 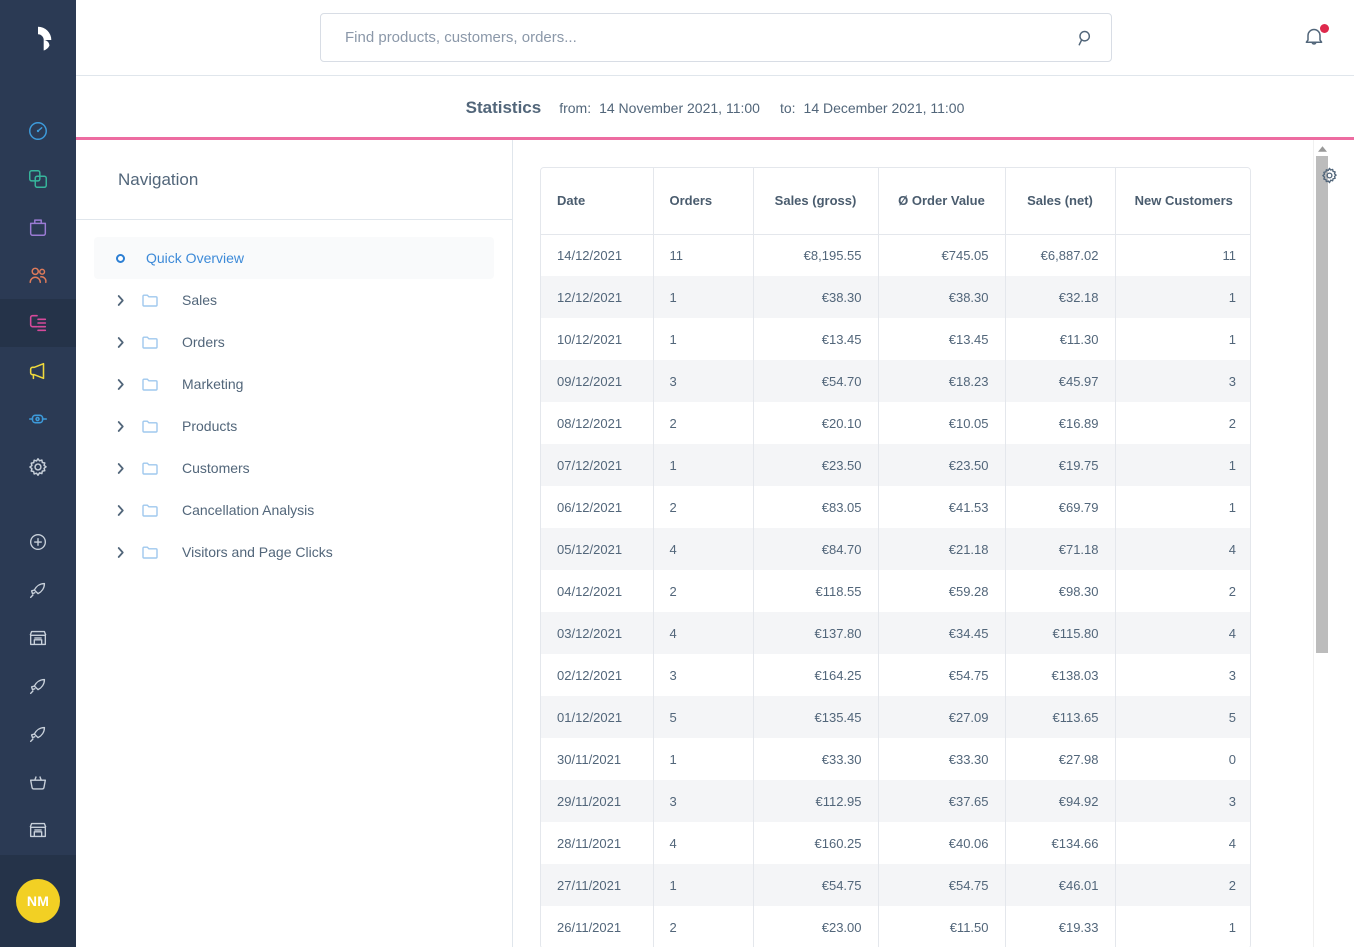 I want to click on date-to-value: 14 December 2021, 11:00, so click(x=884, y=108).